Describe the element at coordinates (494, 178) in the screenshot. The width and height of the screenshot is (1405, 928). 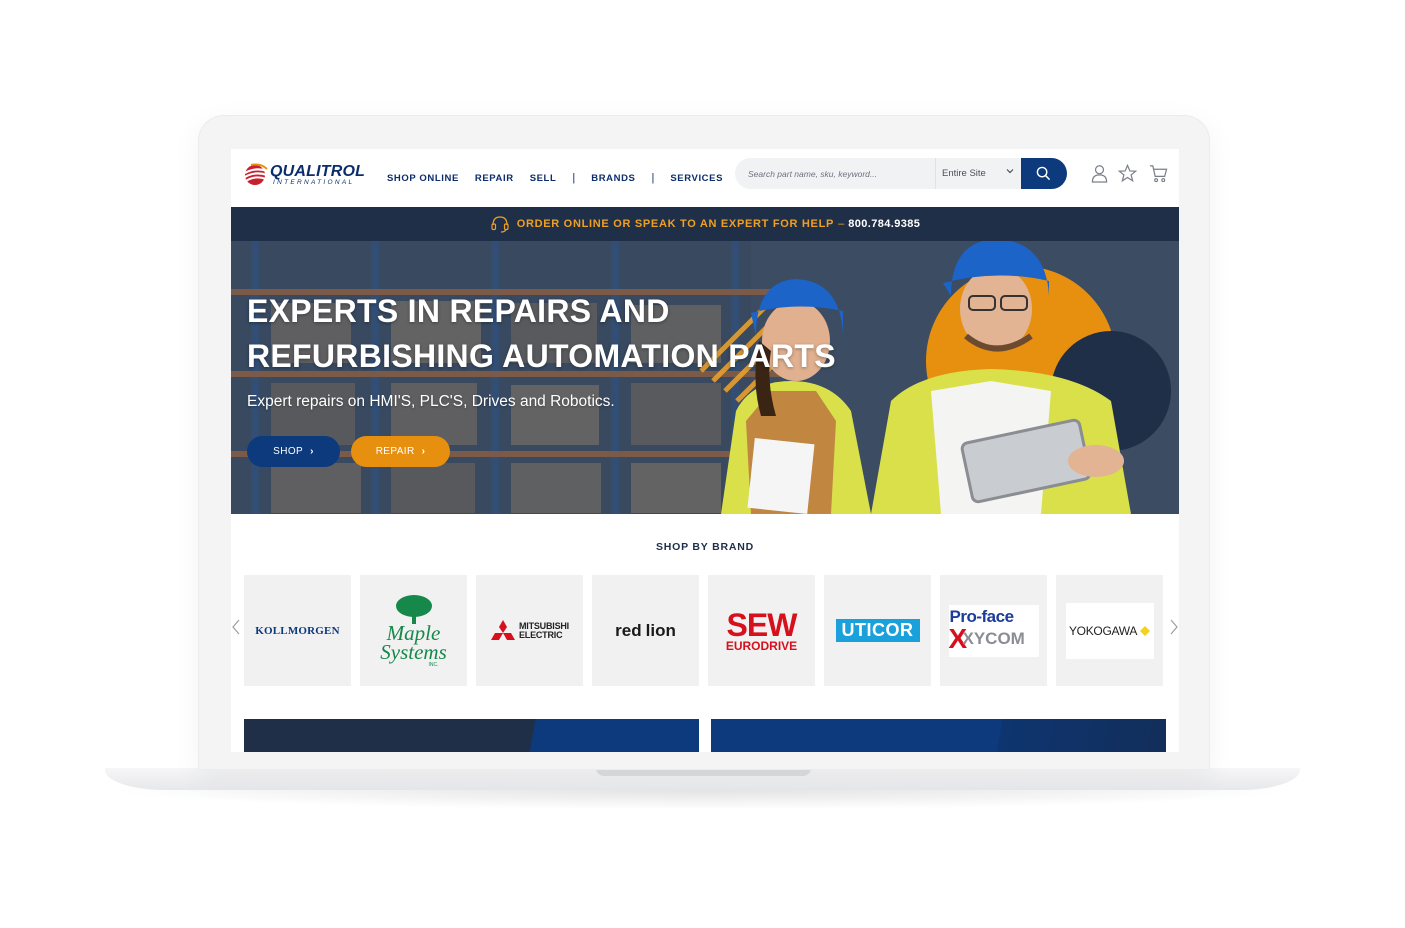
I see `nav-repair: REPAIR` at that location.